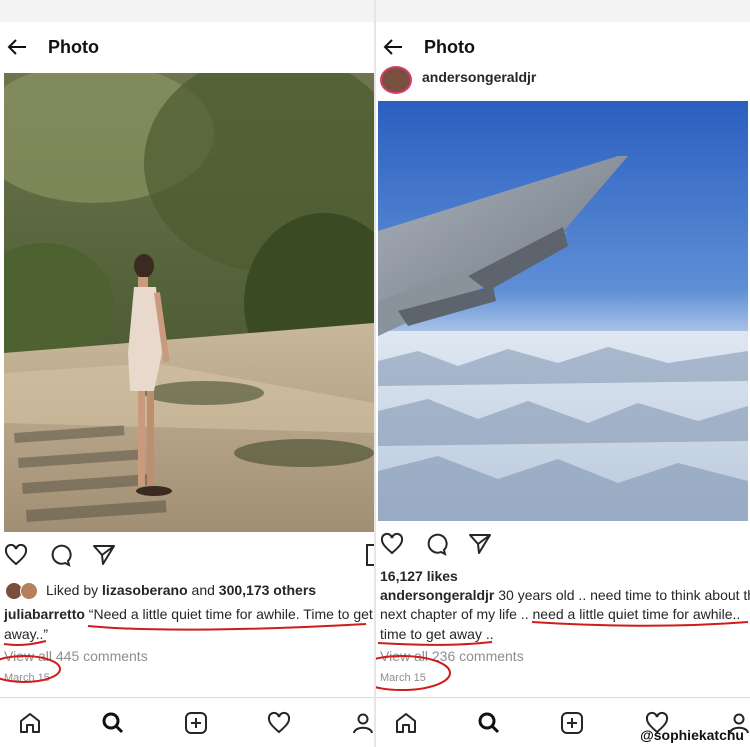 The image size is (750, 747). Describe the element at coordinates (267, 590) in the screenshot. I see `likes-count: 300,173 others` at that location.